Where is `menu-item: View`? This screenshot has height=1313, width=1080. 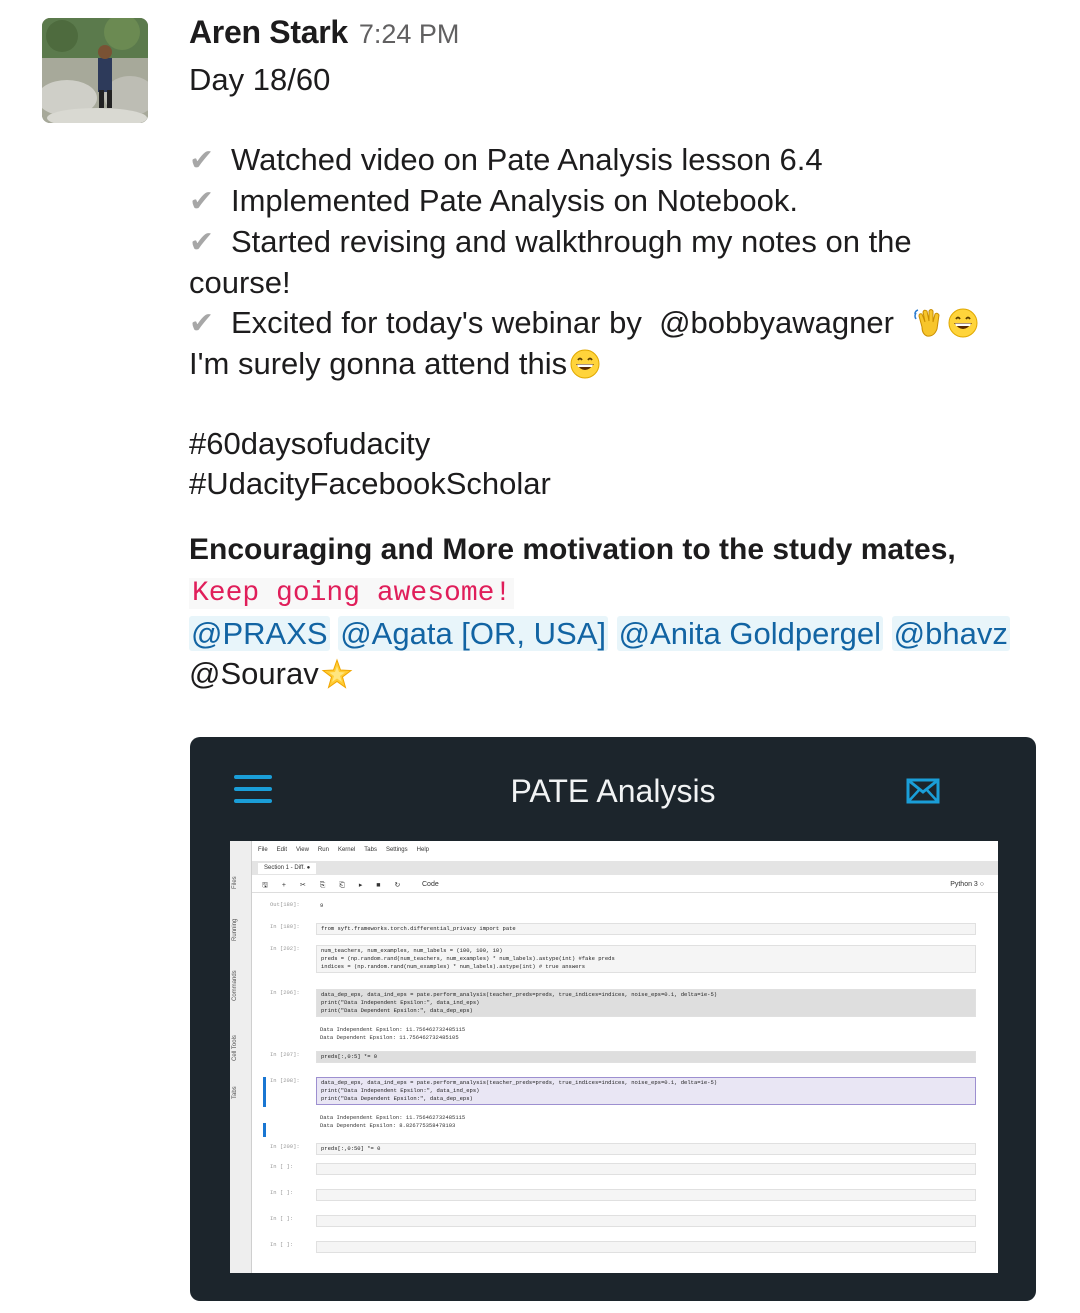 menu-item: View is located at coordinates (302, 850).